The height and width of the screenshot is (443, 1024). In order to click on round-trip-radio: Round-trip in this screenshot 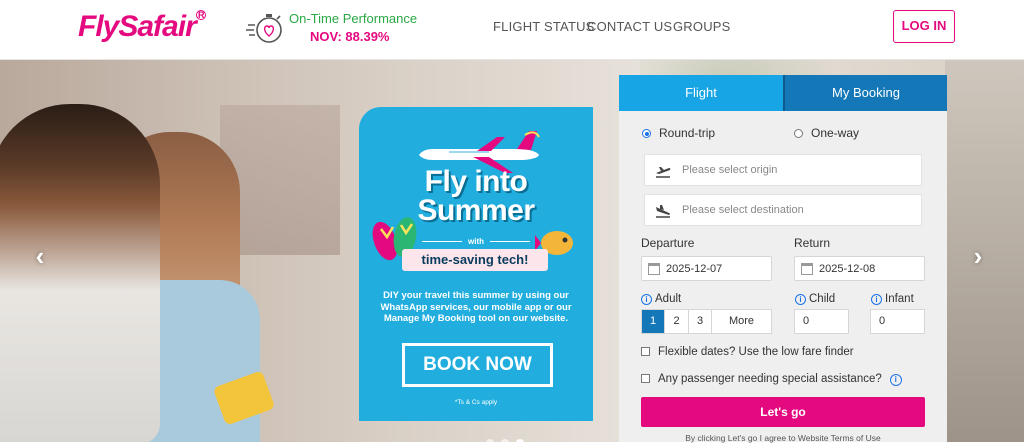, I will do `click(678, 133)`.